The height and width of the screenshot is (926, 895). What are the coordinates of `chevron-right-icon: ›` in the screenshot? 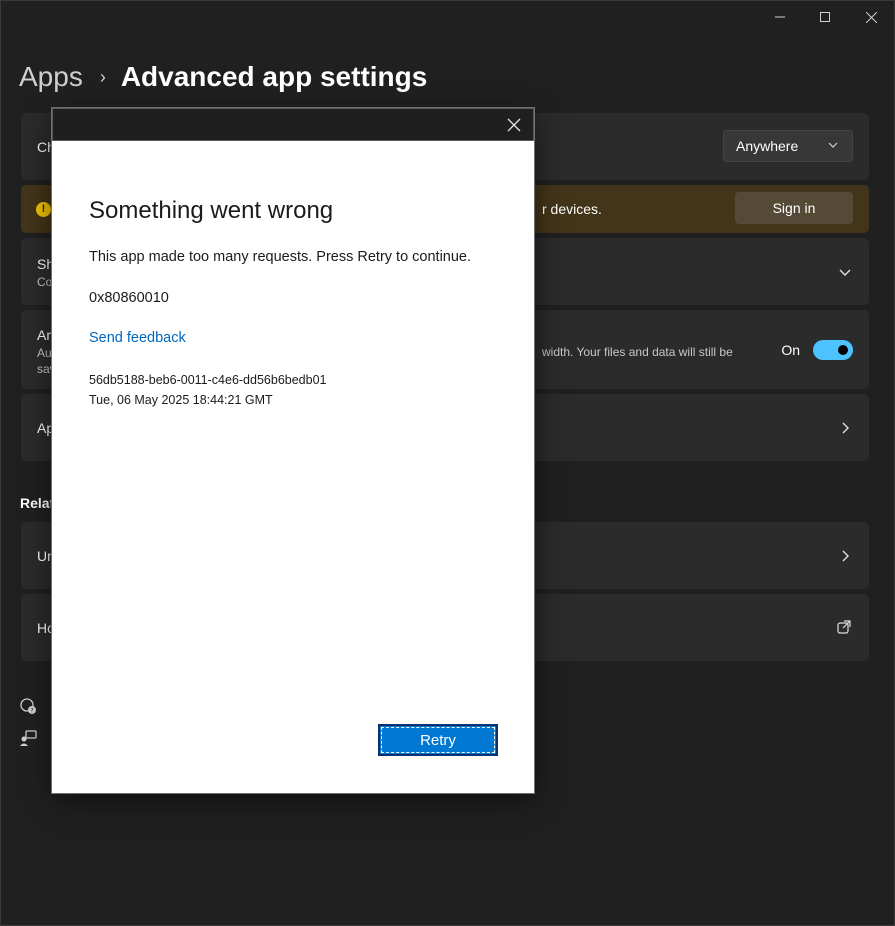 It's located at (102, 76).